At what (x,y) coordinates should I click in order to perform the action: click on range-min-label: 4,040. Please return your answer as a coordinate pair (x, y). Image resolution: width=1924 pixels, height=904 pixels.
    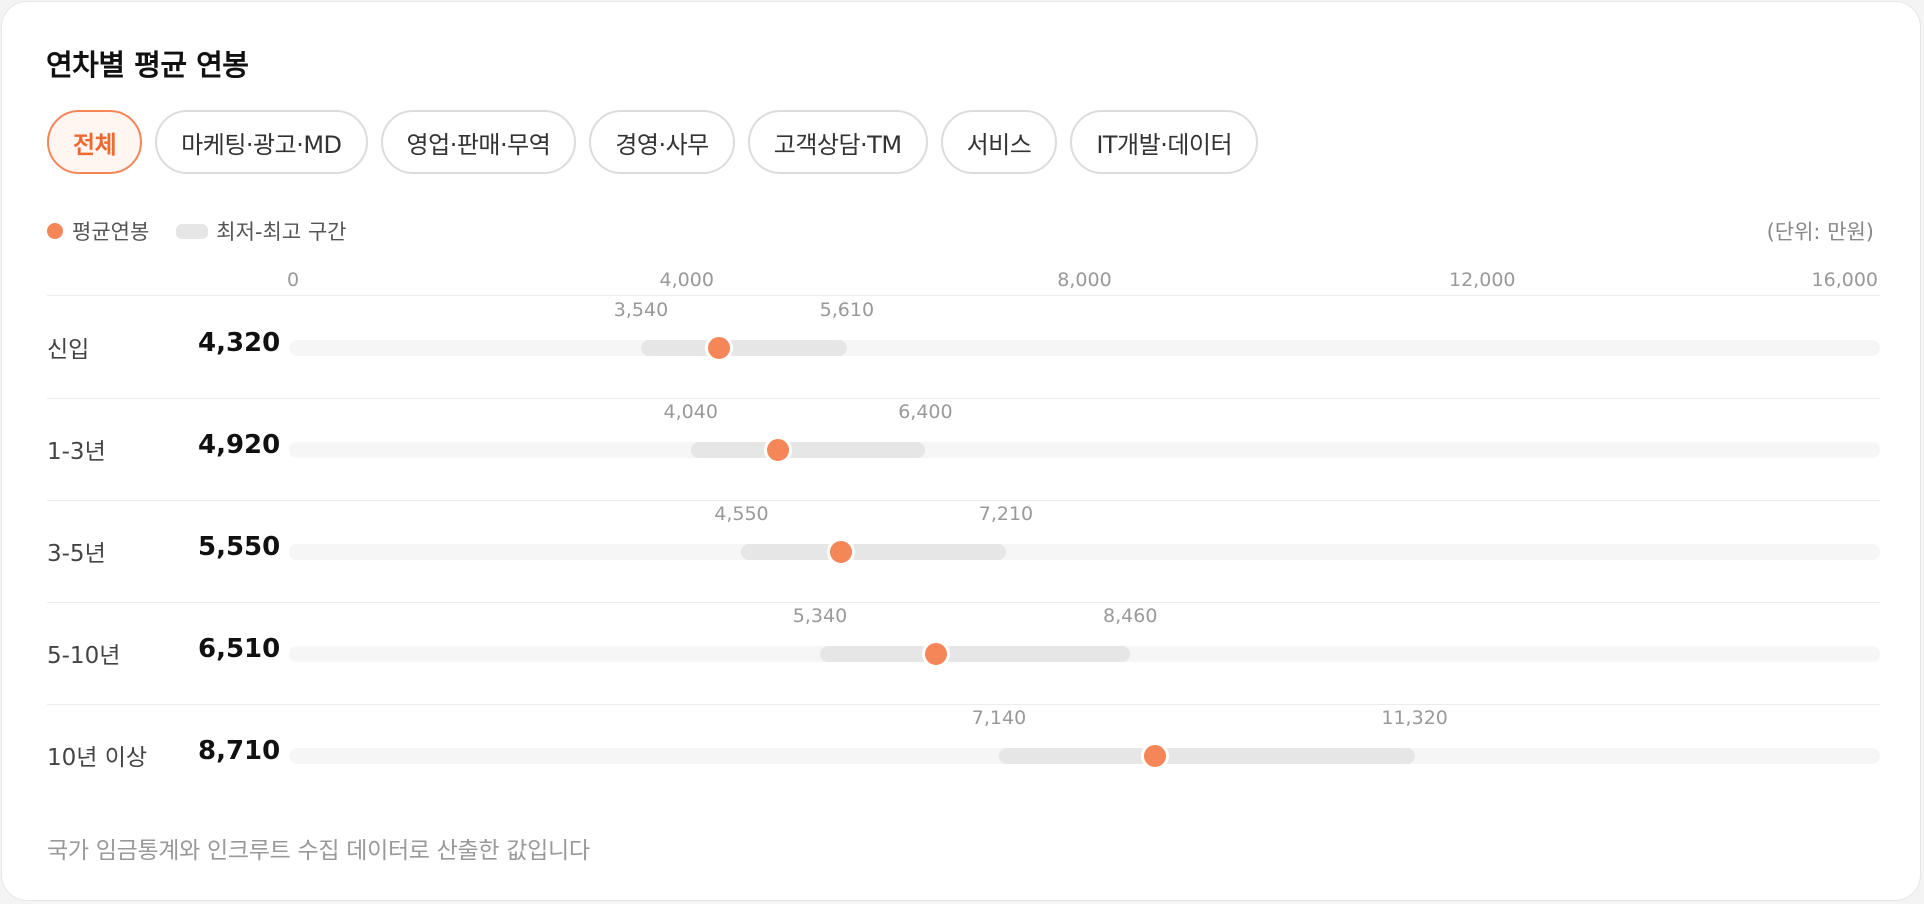
    Looking at the image, I should click on (690, 412).